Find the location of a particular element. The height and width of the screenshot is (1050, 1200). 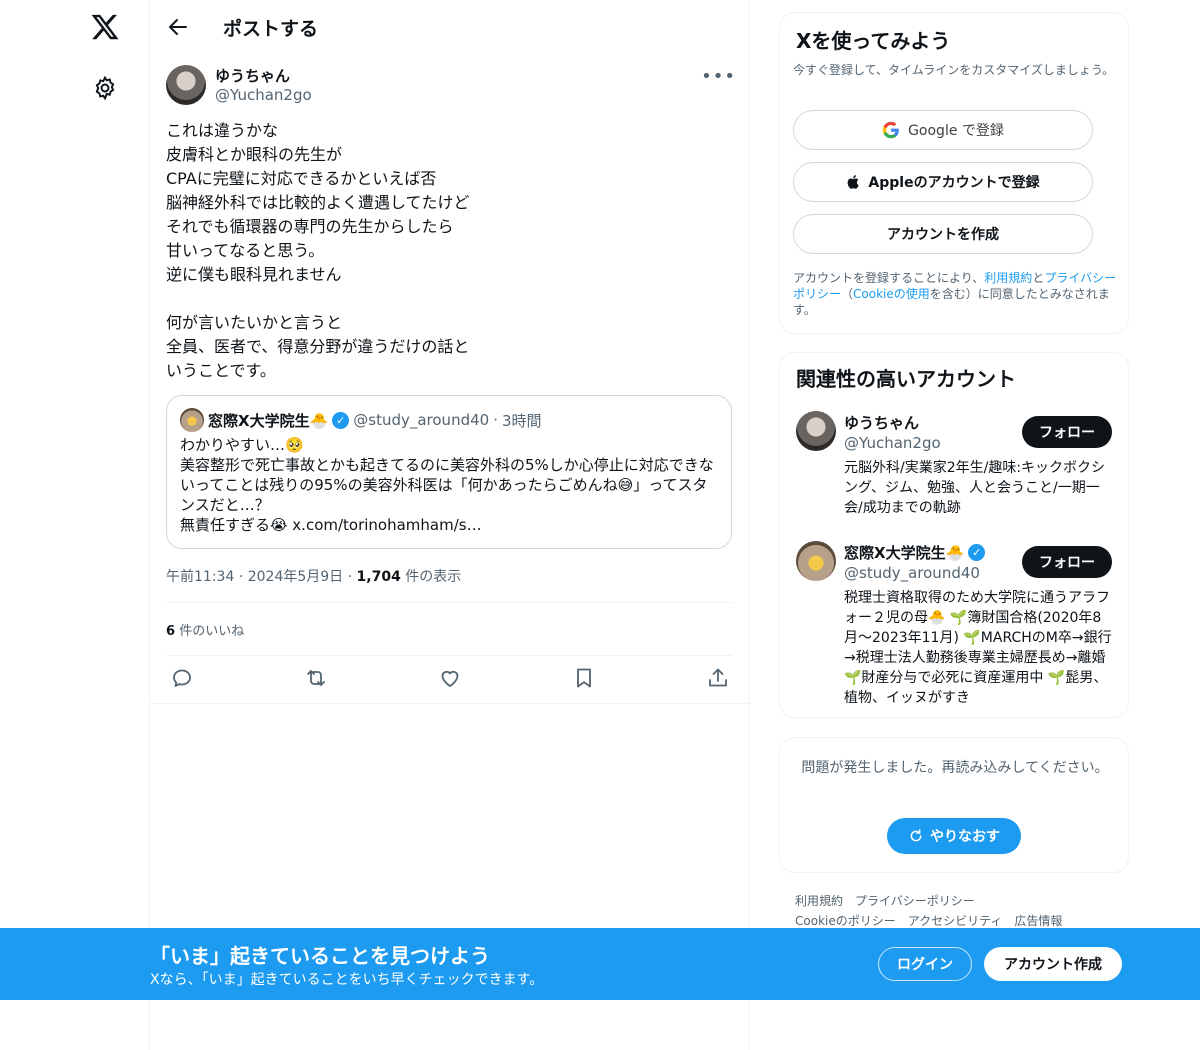

share-icon is located at coordinates (718, 678).